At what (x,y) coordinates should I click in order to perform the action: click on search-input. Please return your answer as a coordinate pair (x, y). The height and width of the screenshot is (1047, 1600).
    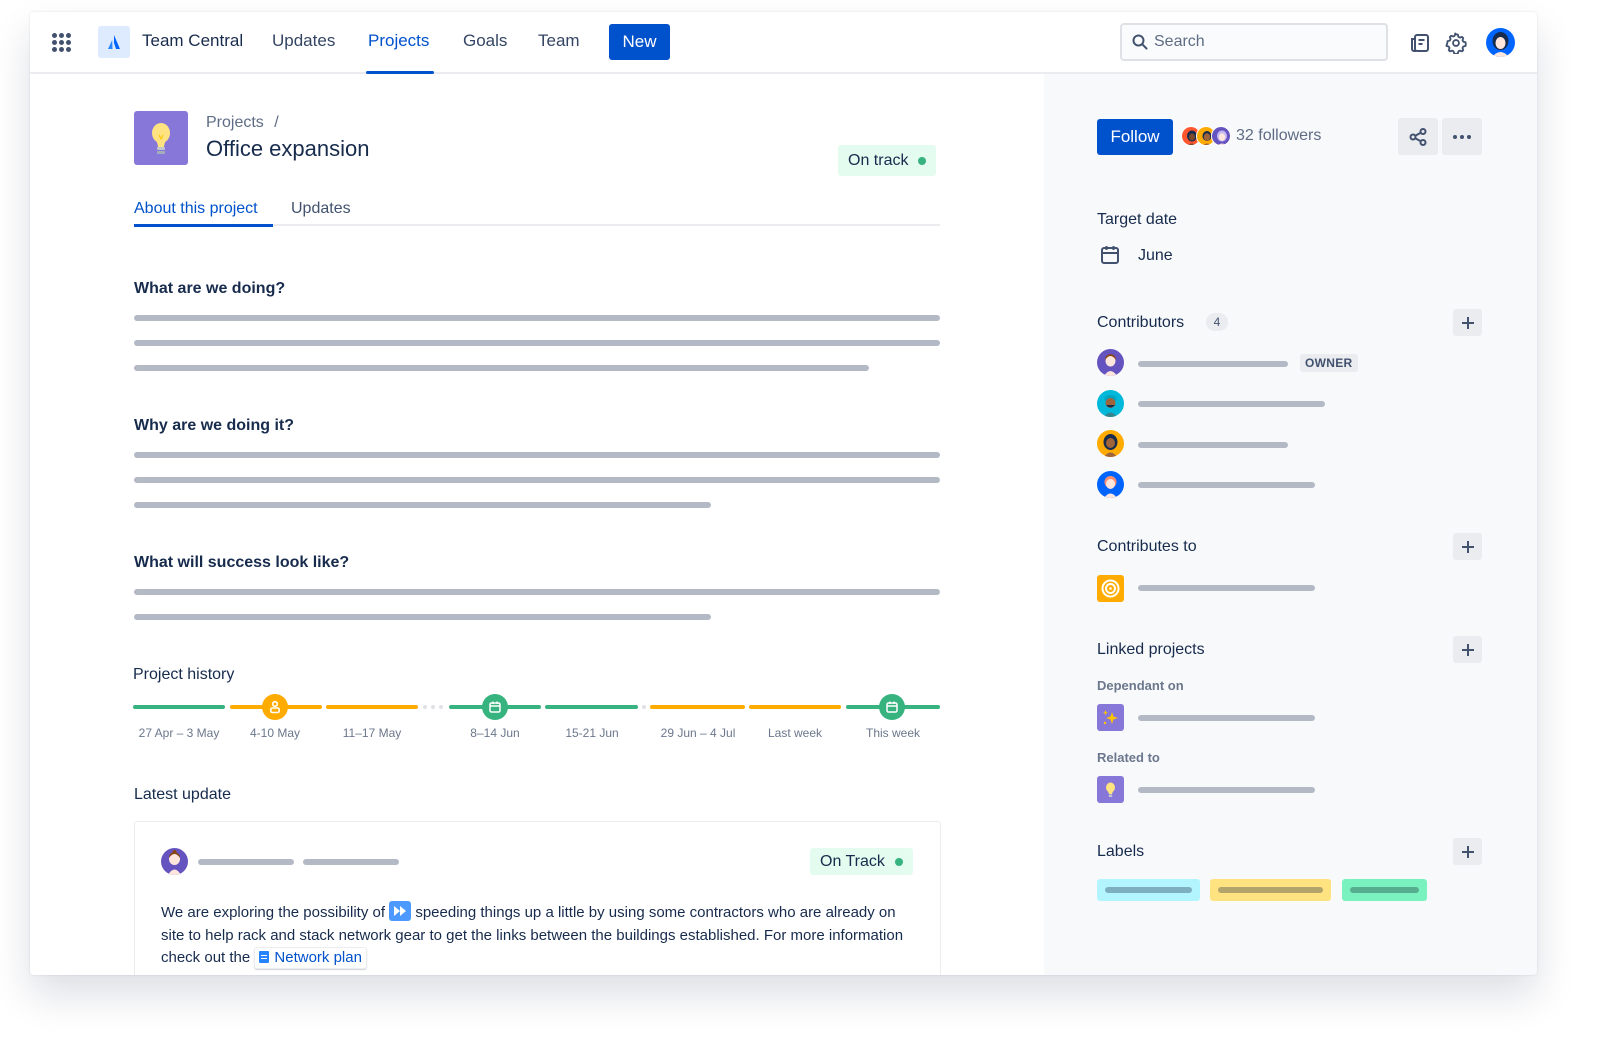
    Looking at the image, I should click on (1264, 42).